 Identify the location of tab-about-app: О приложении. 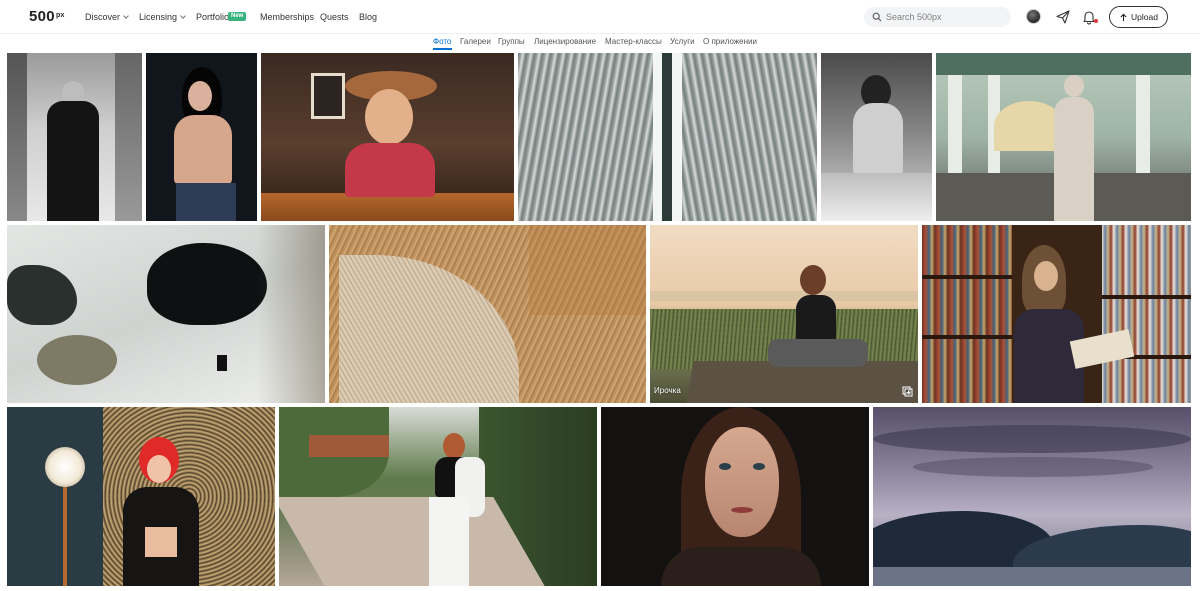
(730, 42).